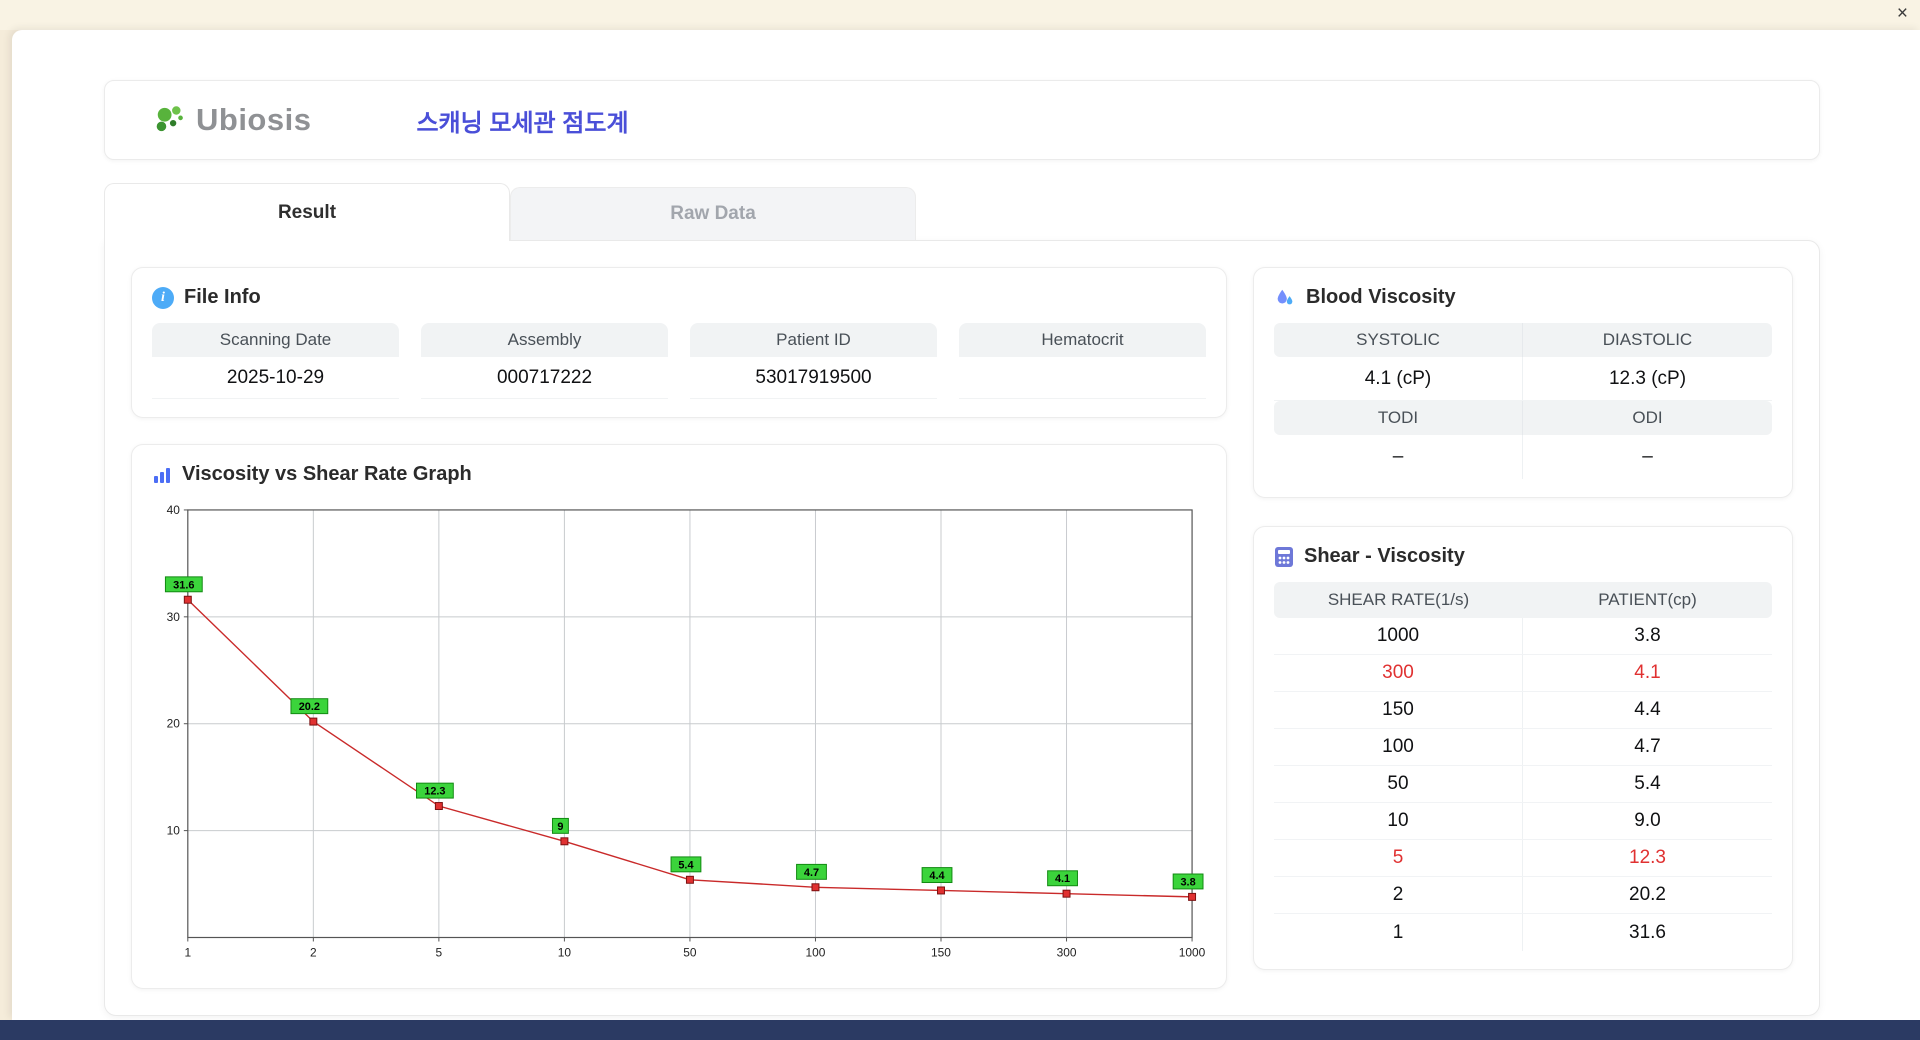 The width and height of the screenshot is (1920, 1040). What do you see at coordinates (1523, 600) in the screenshot?
I see `table-header-row: SHEAR RATE(1/s) PATIENT(cp)` at bounding box center [1523, 600].